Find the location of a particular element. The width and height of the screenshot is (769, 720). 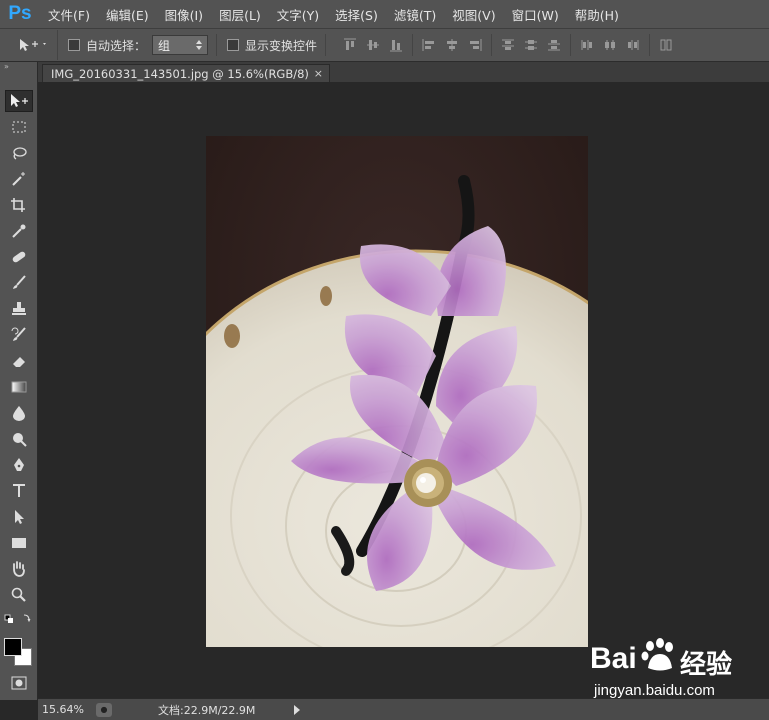

eraser-tool is located at coordinates (19, 361).